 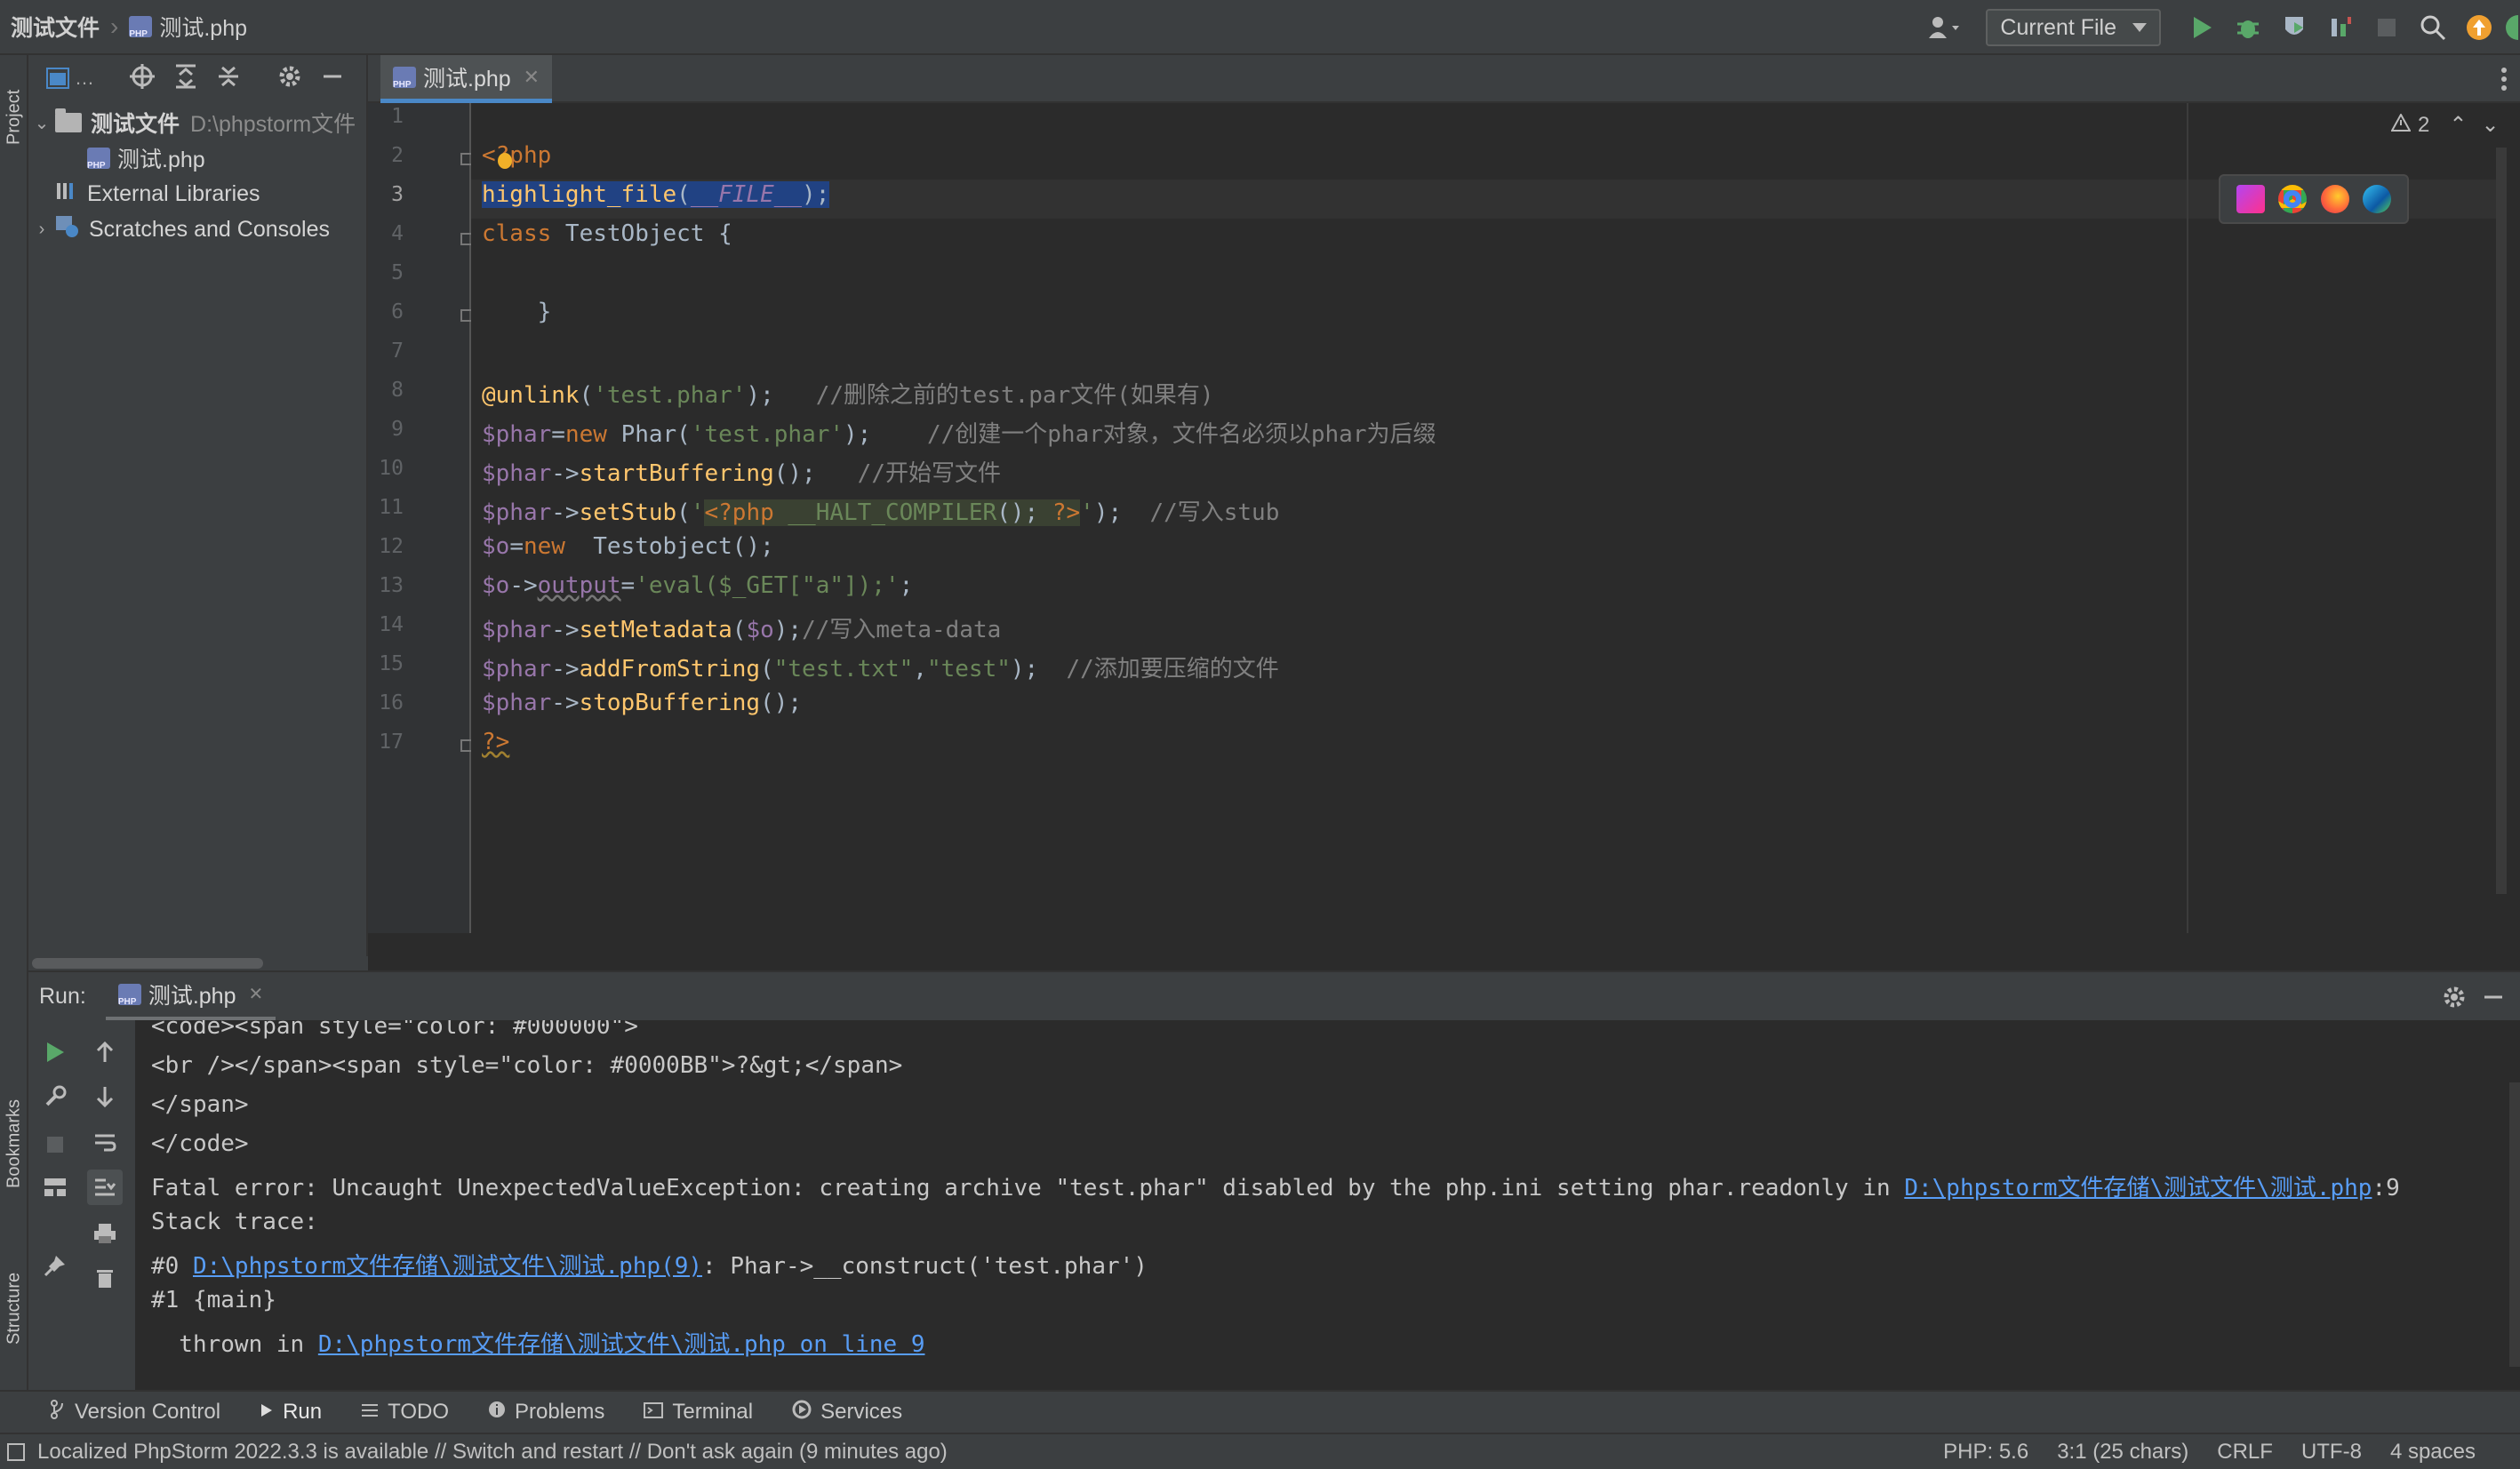 I want to click on tab-problems: Problems, so click(x=546, y=1412).